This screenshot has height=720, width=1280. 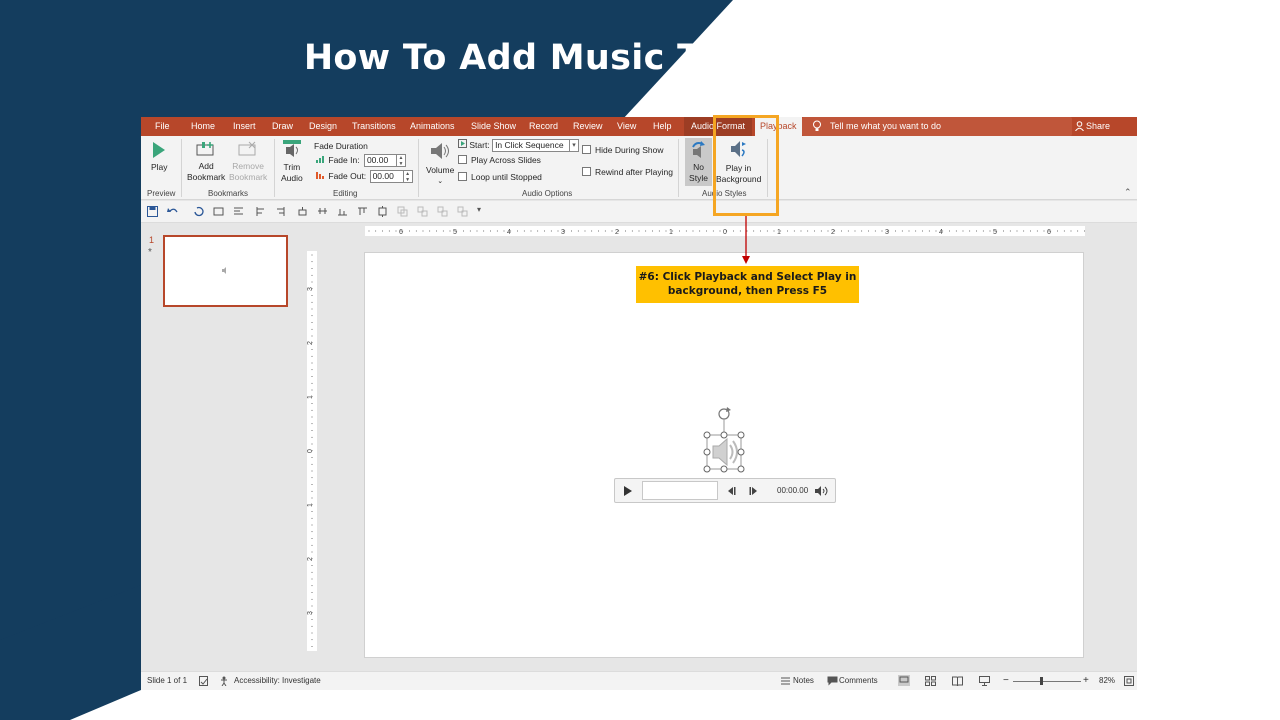 I want to click on ruler-tick-label: 4, so click(x=509, y=232).